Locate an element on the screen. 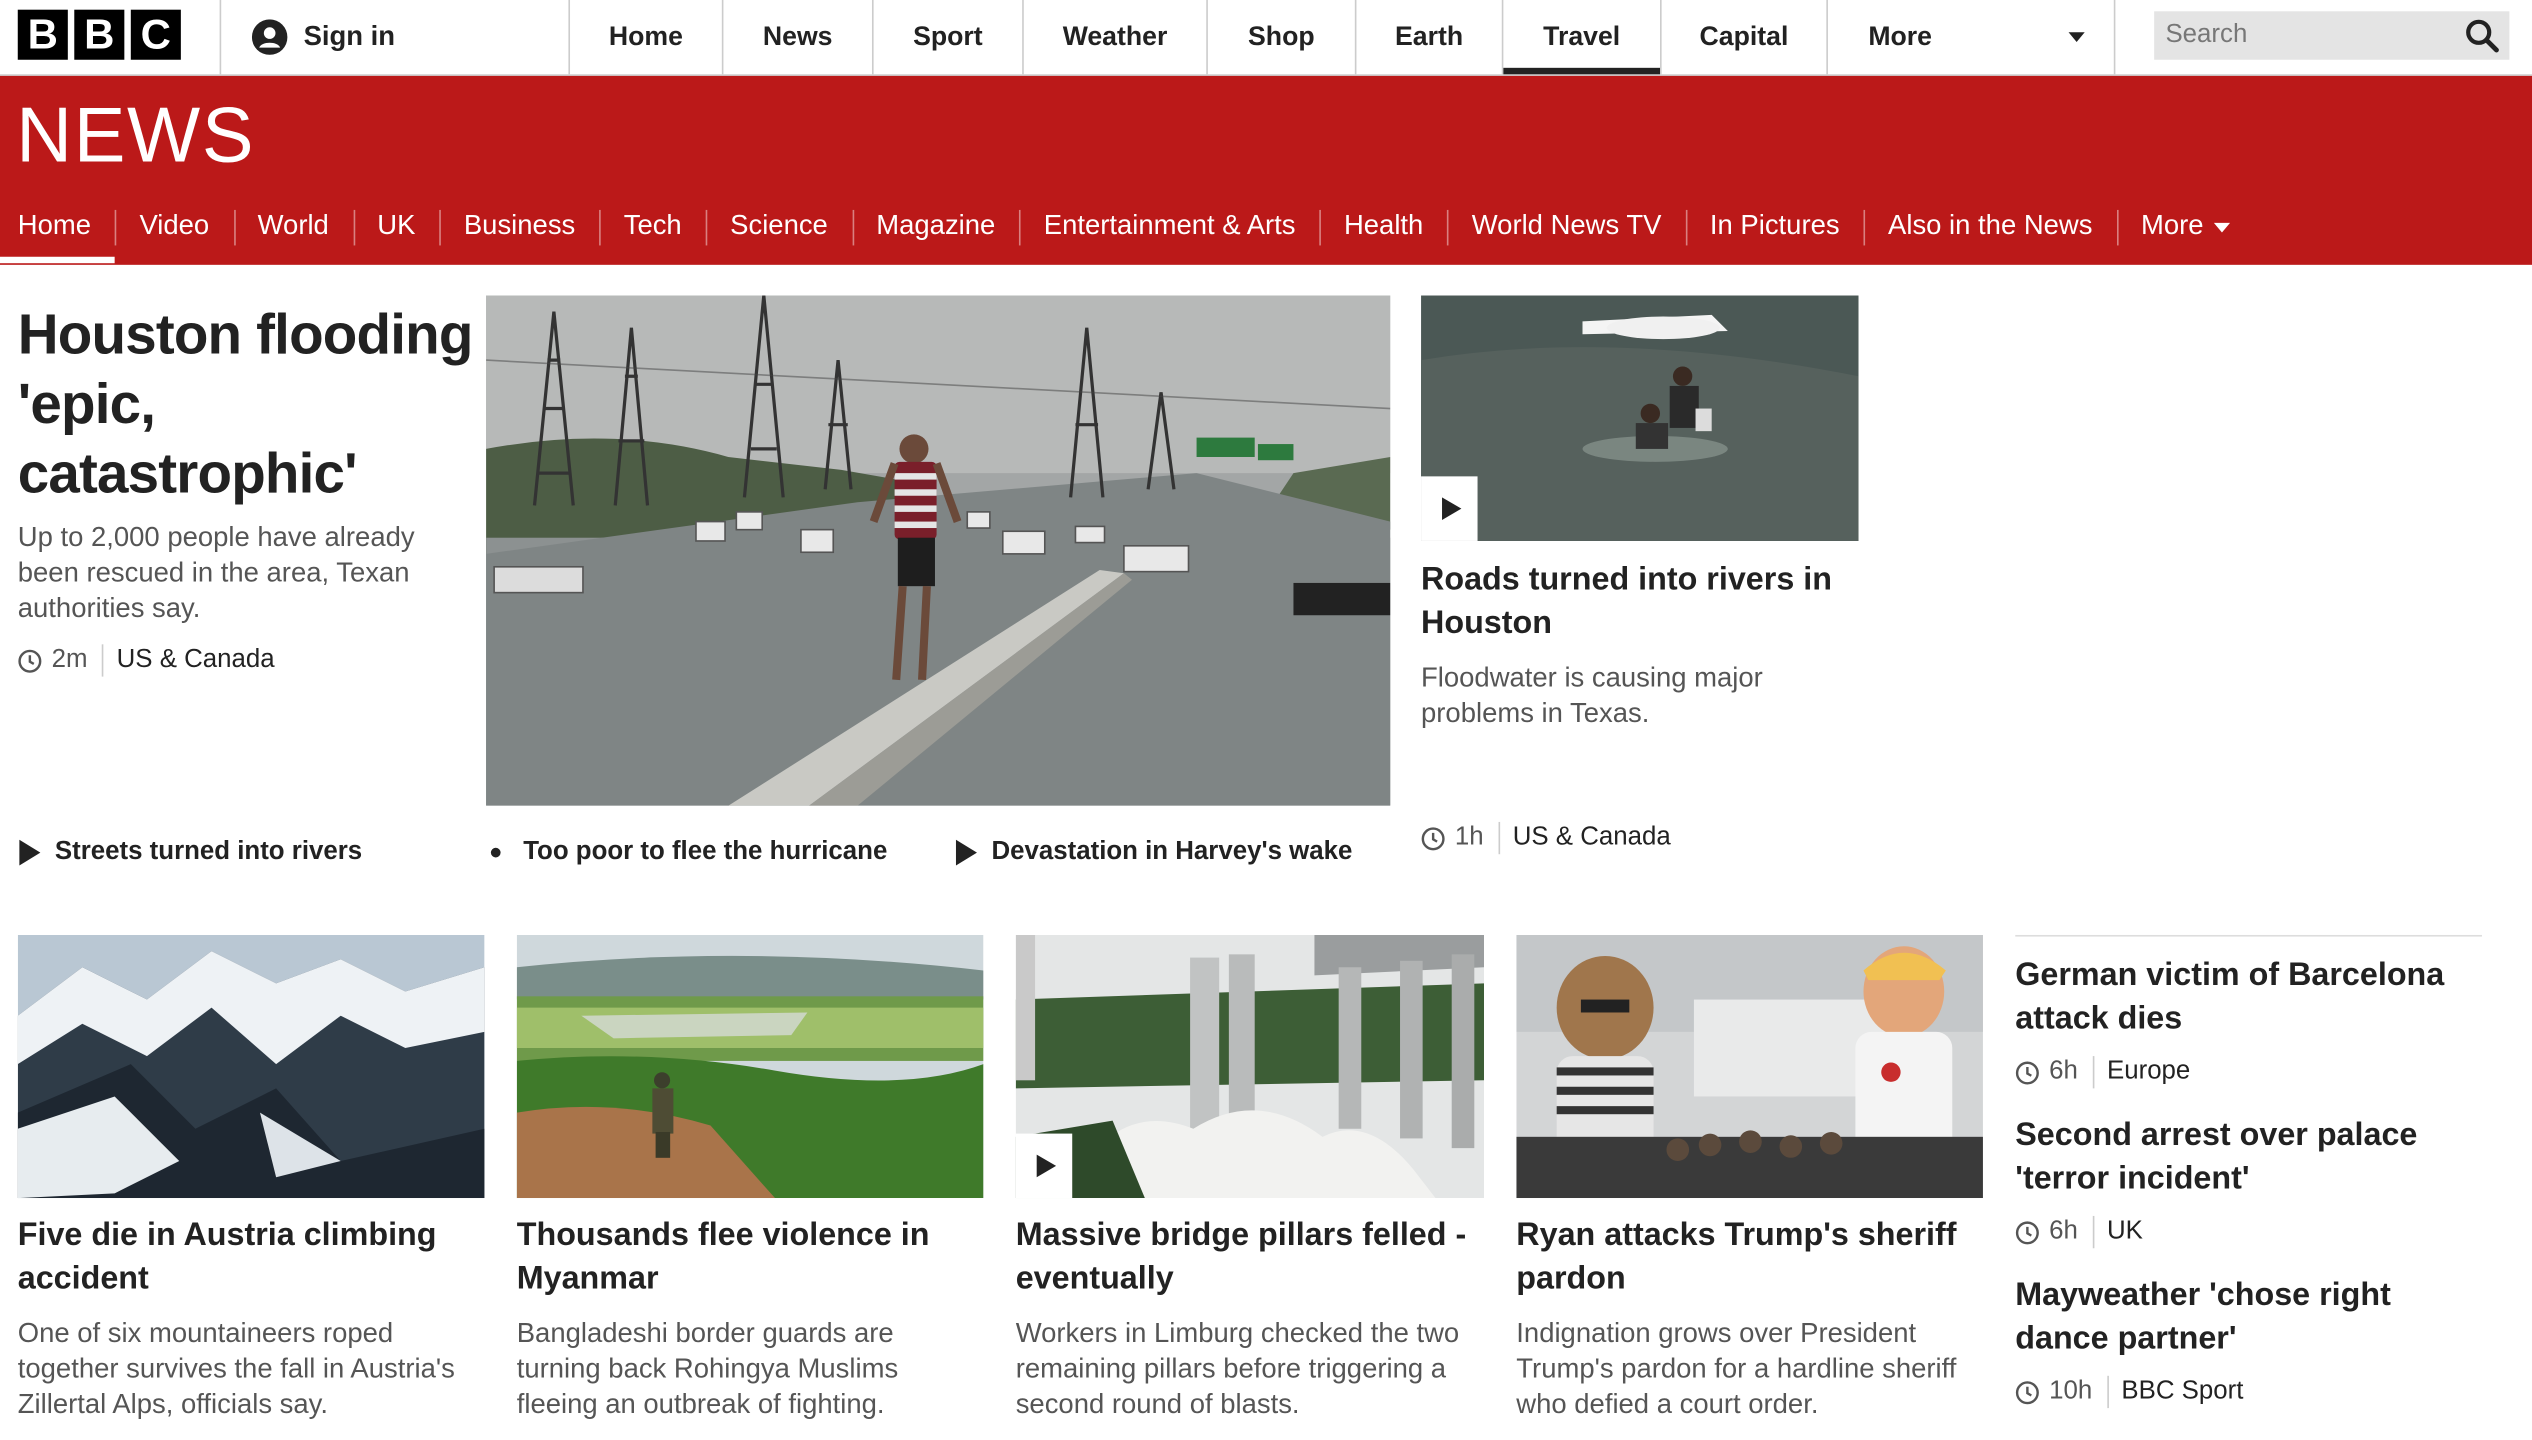 The width and height of the screenshot is (2532, 1440). story-section-link: BBC Sport is located at coordinates (2182, 1391).